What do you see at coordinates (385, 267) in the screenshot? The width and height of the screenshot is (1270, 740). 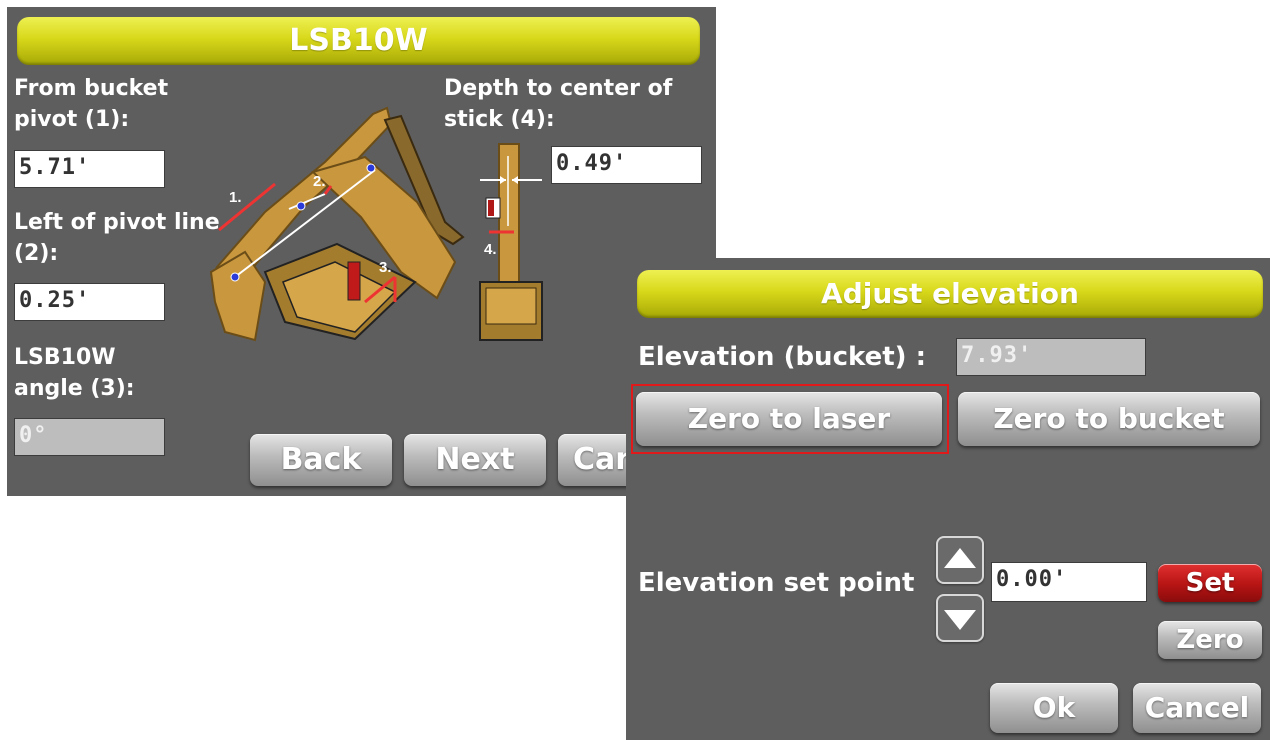 I see `marker-3: 3.` at bounding box center [385, 267].